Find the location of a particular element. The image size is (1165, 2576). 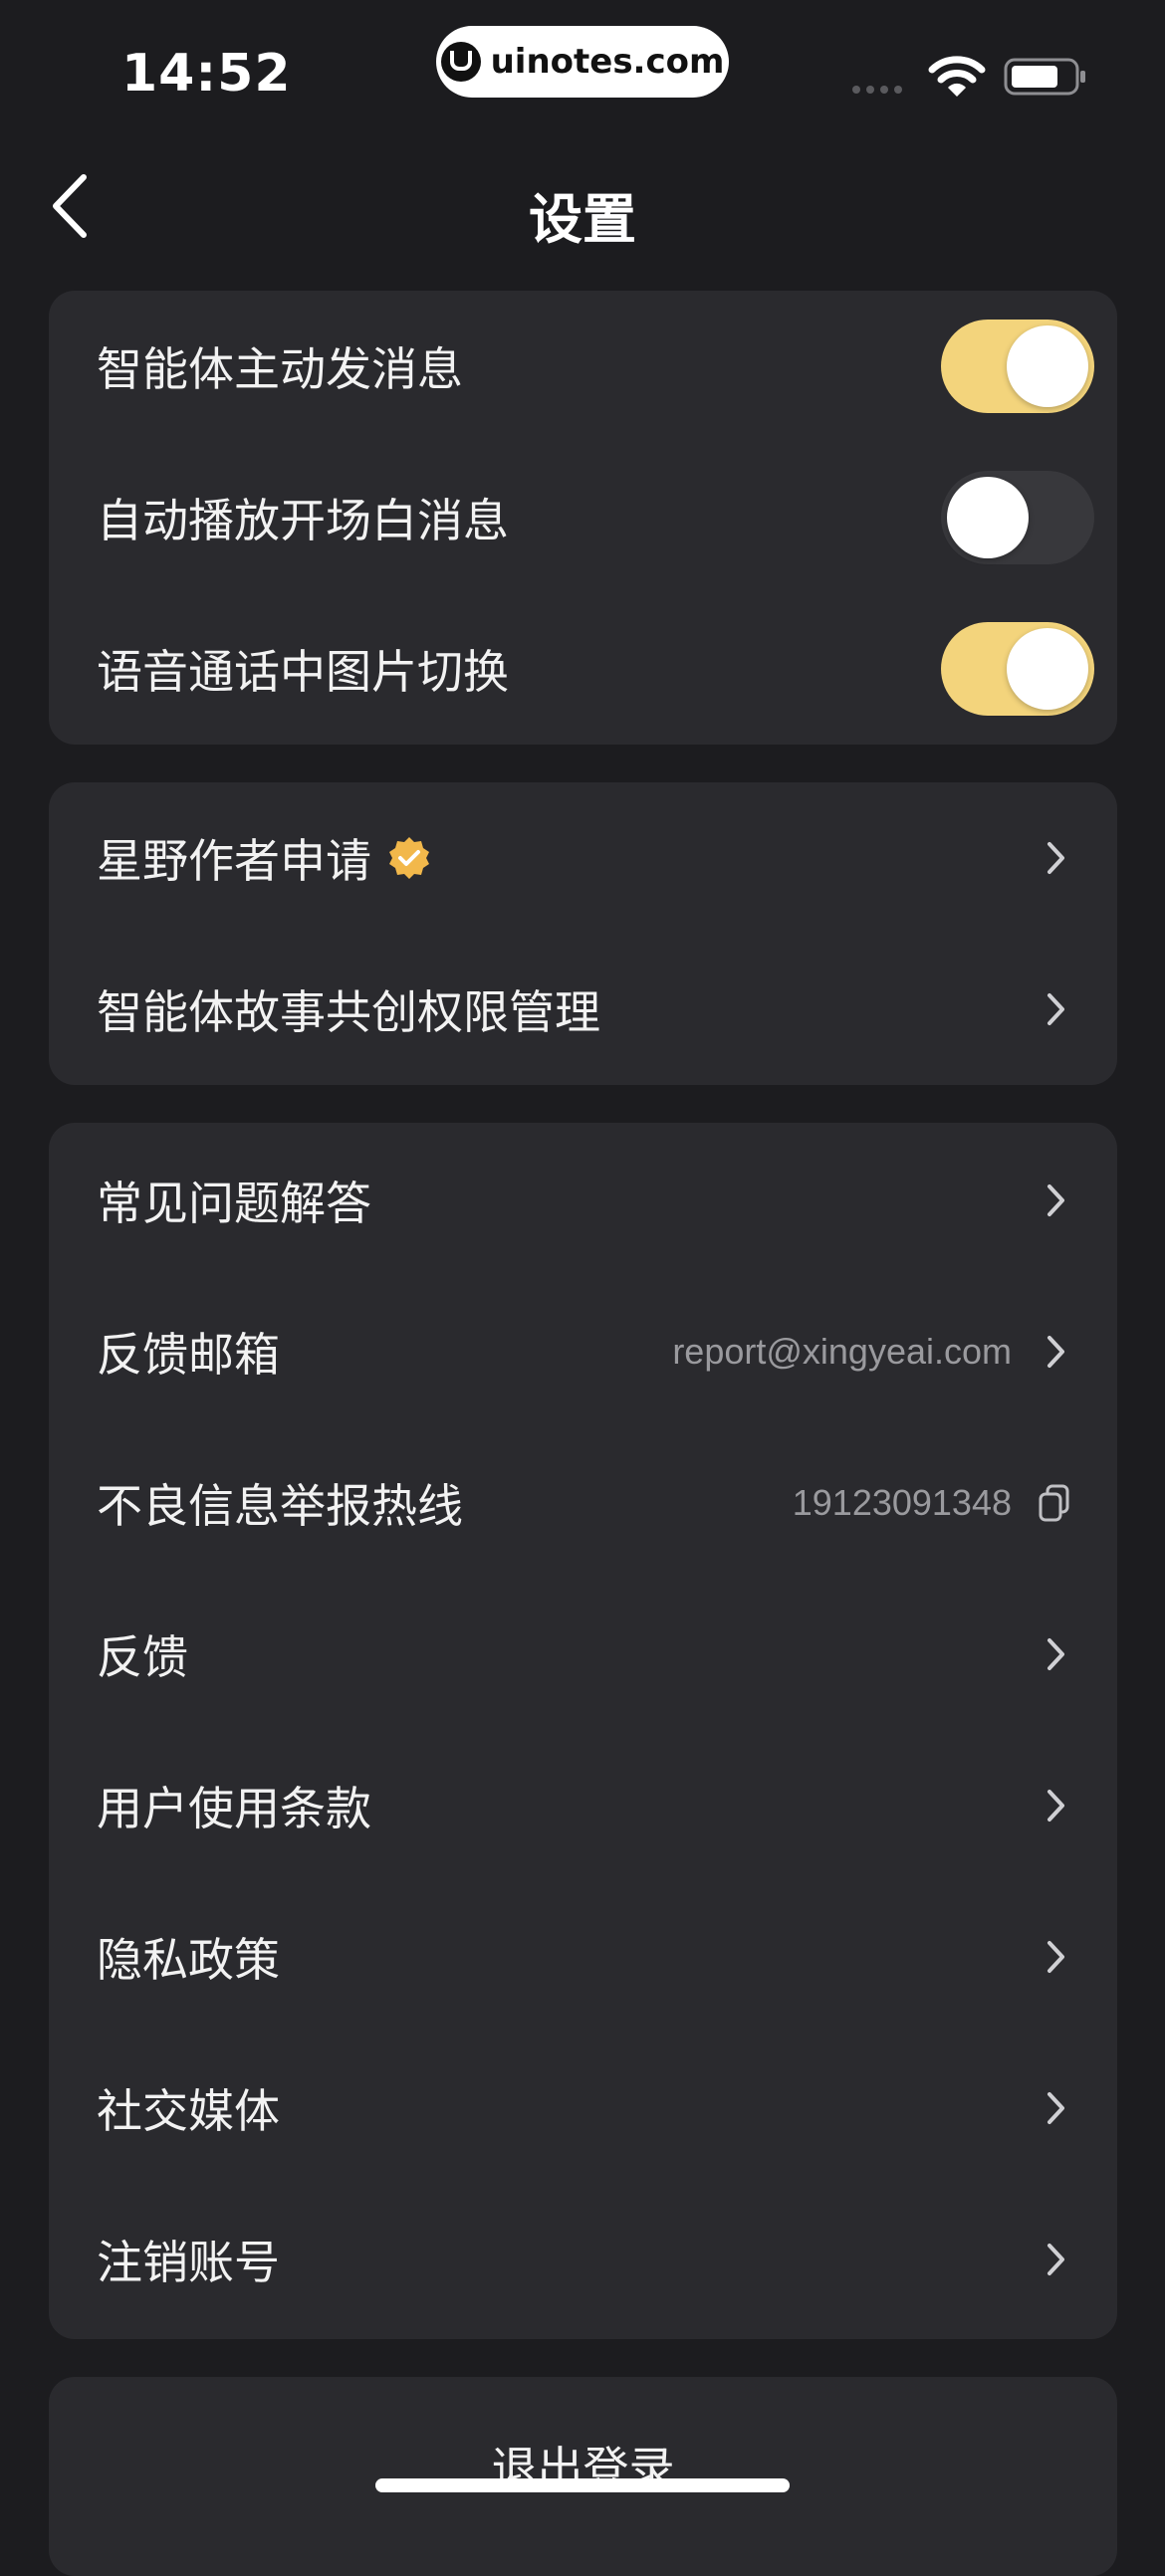

home-indicator is located at coordinates (582, 2485).